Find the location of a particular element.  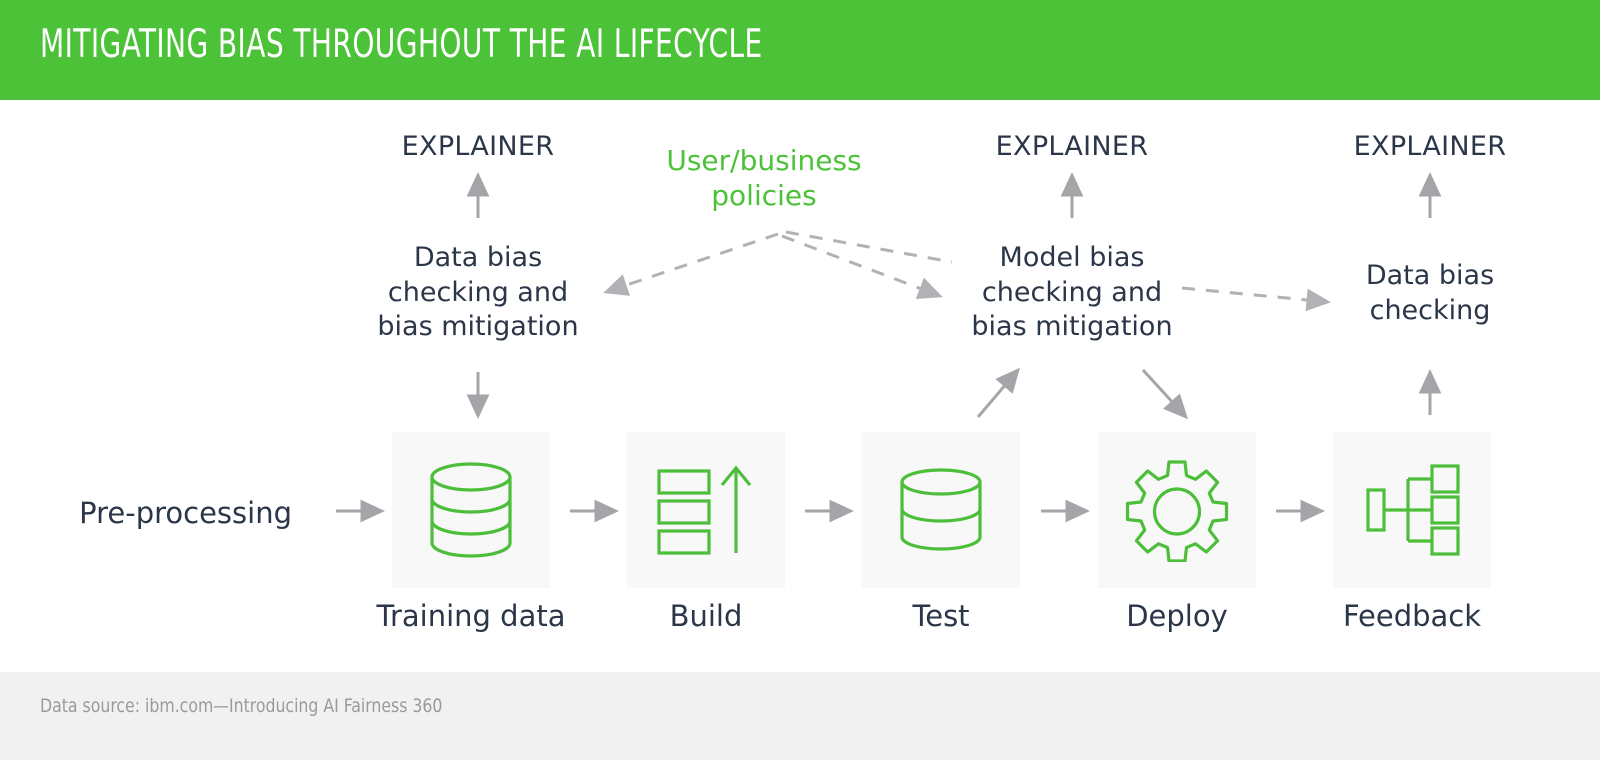

data-bias-note-right: Data bias checking is located at coordinates (1430, 293).